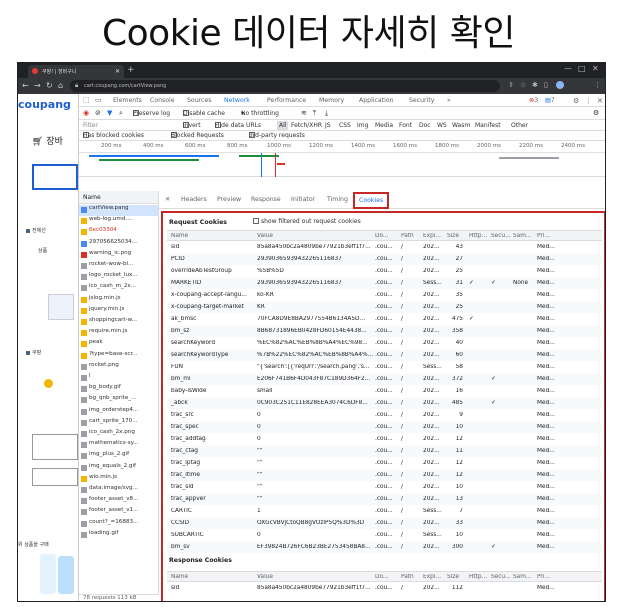 This screenshot has width=617, height=607. I want to click on detail-tab-initiator: Initiator, so click(303, 199).